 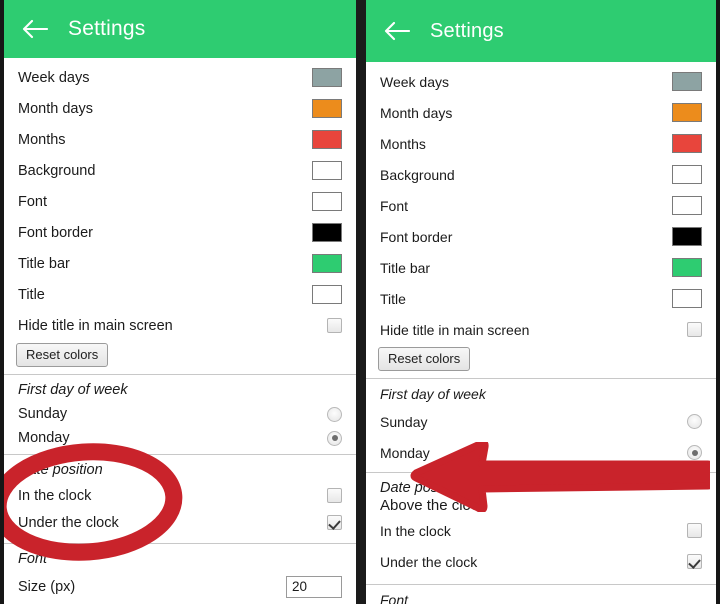 What do you see at coordinates (455, 329) in the screenshot?
I see `hide-title-label: Hide title in main screen` at bounding box center [455, 329].